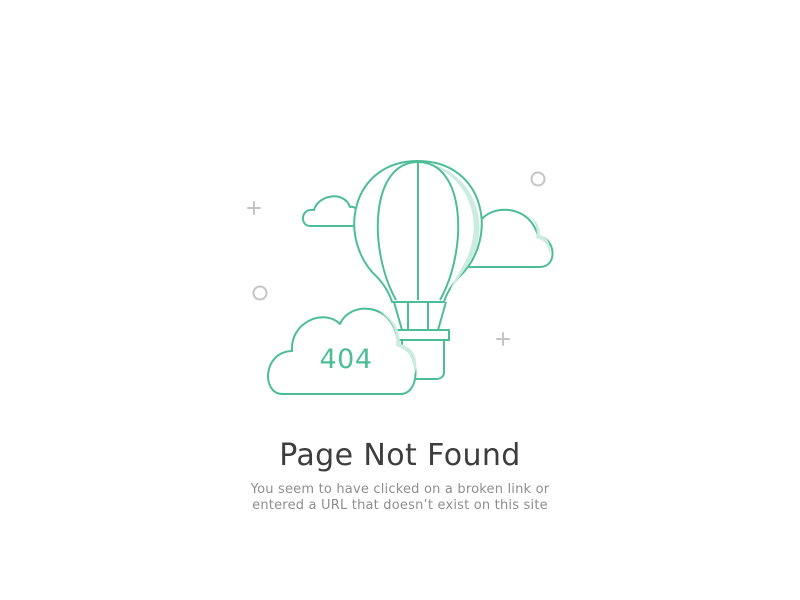  What do you see at coordinates (345, 359) in the screenshot?
I see `error-code: 404` at bounding box center [345, 359].